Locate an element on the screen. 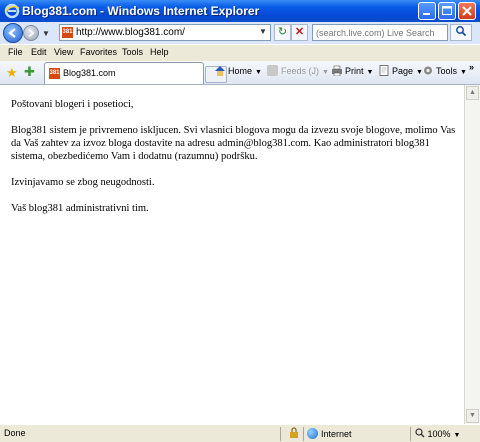  menu-edit: Edit is located at coordinates (39, 52).